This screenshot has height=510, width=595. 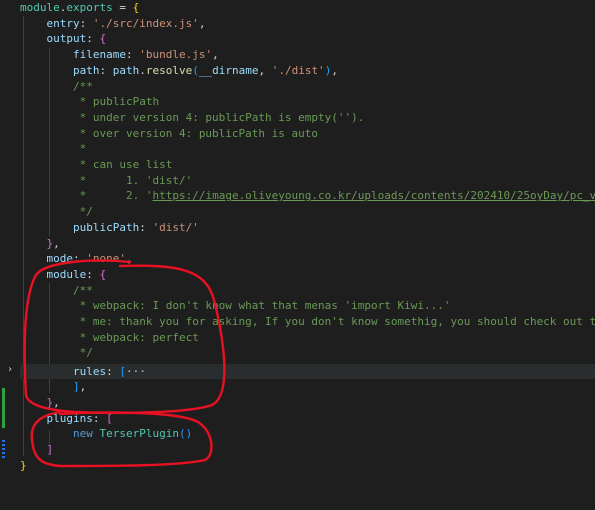 I want to click on token: (, so click(x=195, y=70).